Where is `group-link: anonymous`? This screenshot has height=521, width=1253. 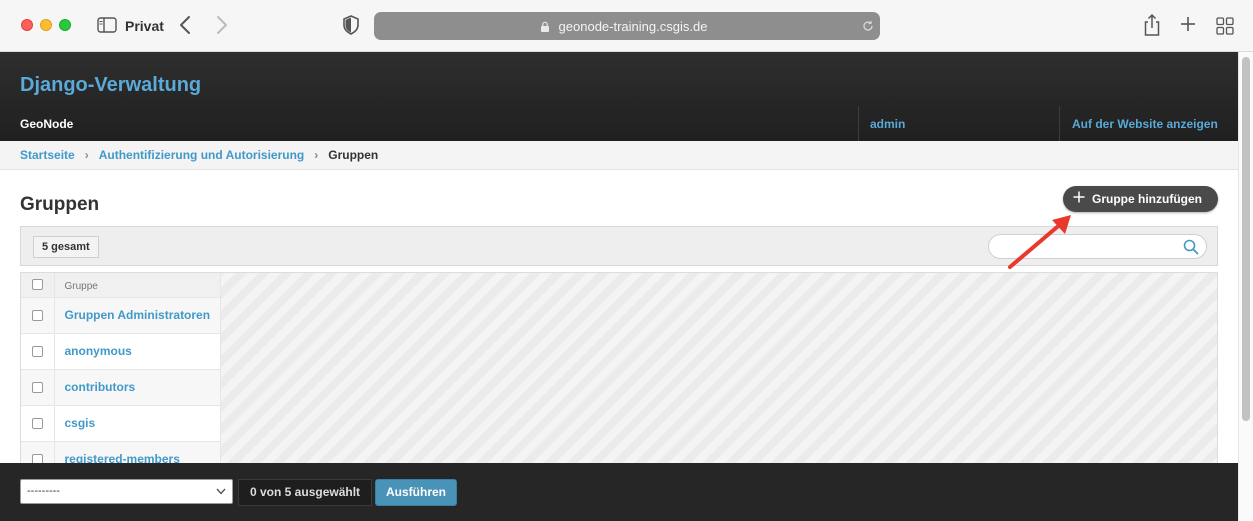
group-link: anonymous is located at coordinates (98, 351).